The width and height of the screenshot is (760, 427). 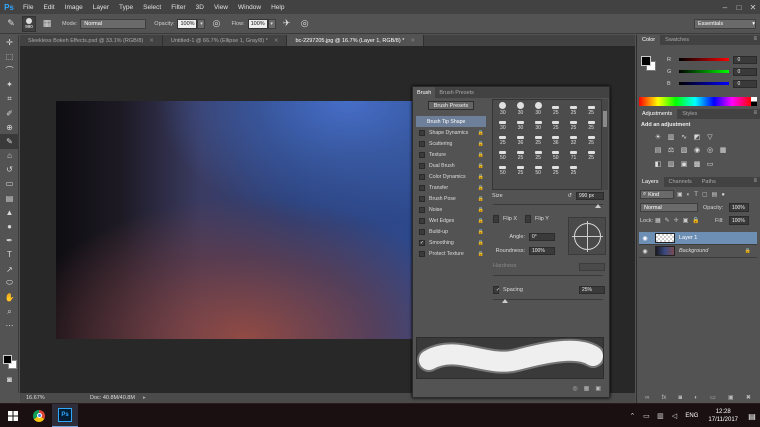 I want to click on eraser-tool-icon: ▭, so click(x=9, y=184).